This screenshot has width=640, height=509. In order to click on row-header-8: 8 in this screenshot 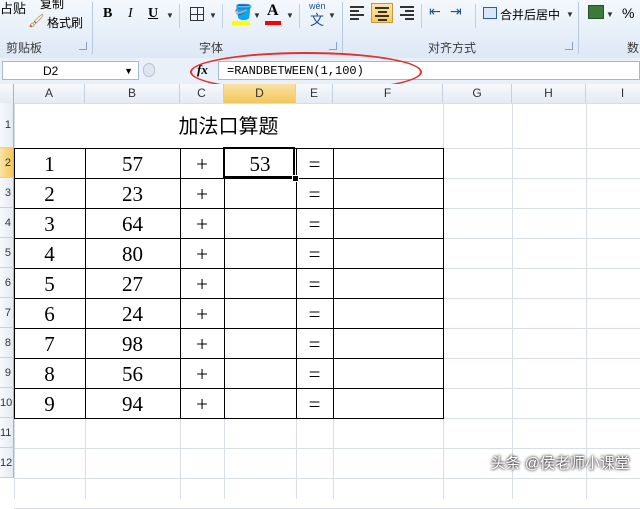, I will do `click(7, 343)`.